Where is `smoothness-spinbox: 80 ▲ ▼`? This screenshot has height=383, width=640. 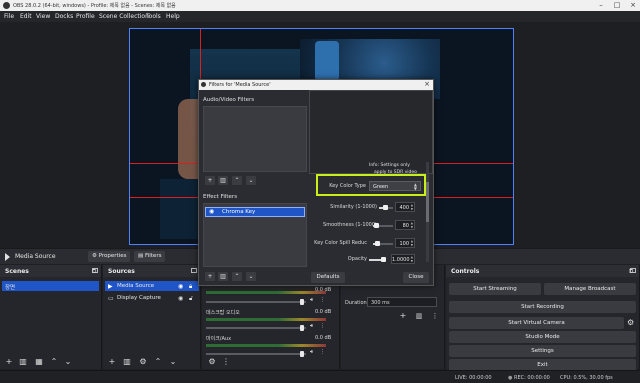 smoothness-spinbox: 80 ▲ ▼ is located at coordinates (405, 225).